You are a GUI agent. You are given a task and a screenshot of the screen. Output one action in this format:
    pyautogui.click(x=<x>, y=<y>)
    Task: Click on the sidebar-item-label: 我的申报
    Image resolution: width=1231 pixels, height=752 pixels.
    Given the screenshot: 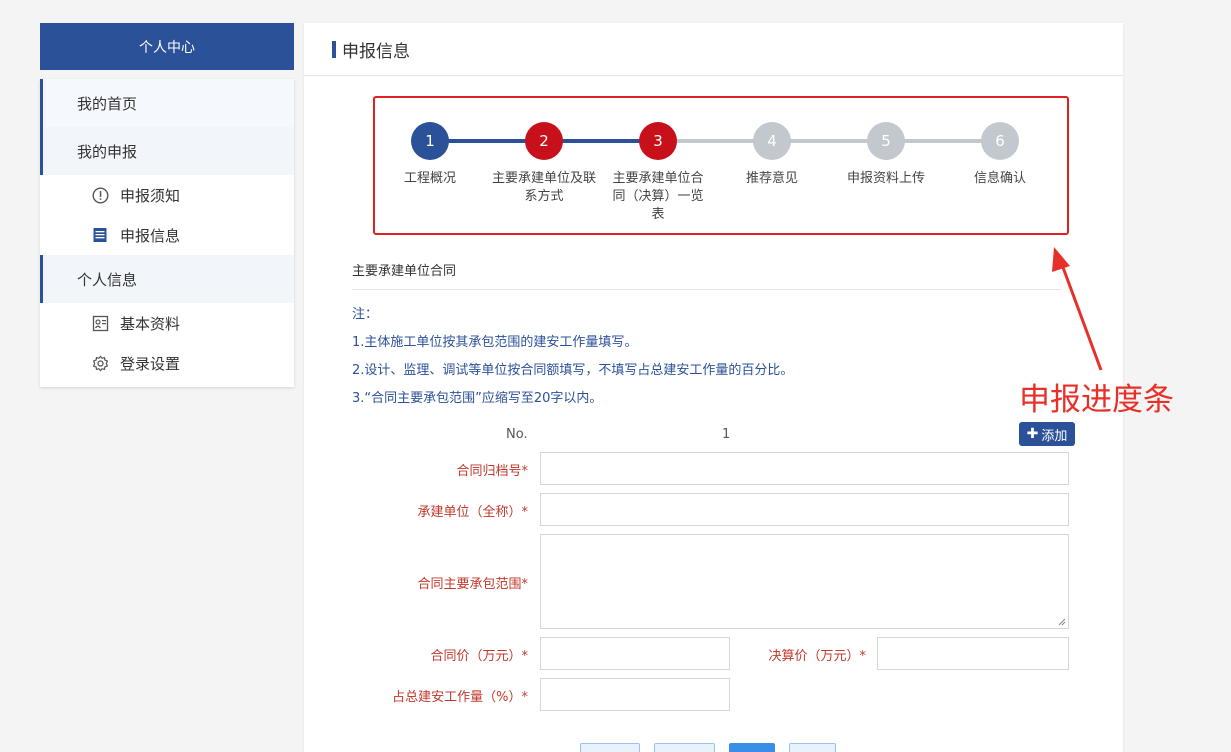 What is the action you would take?
    pyautogui.click(x=107, y=151)
    